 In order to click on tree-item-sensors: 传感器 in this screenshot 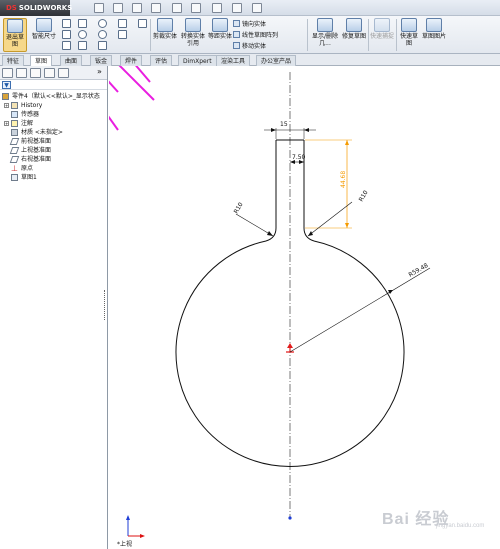, I will do `click(53, 114)`.